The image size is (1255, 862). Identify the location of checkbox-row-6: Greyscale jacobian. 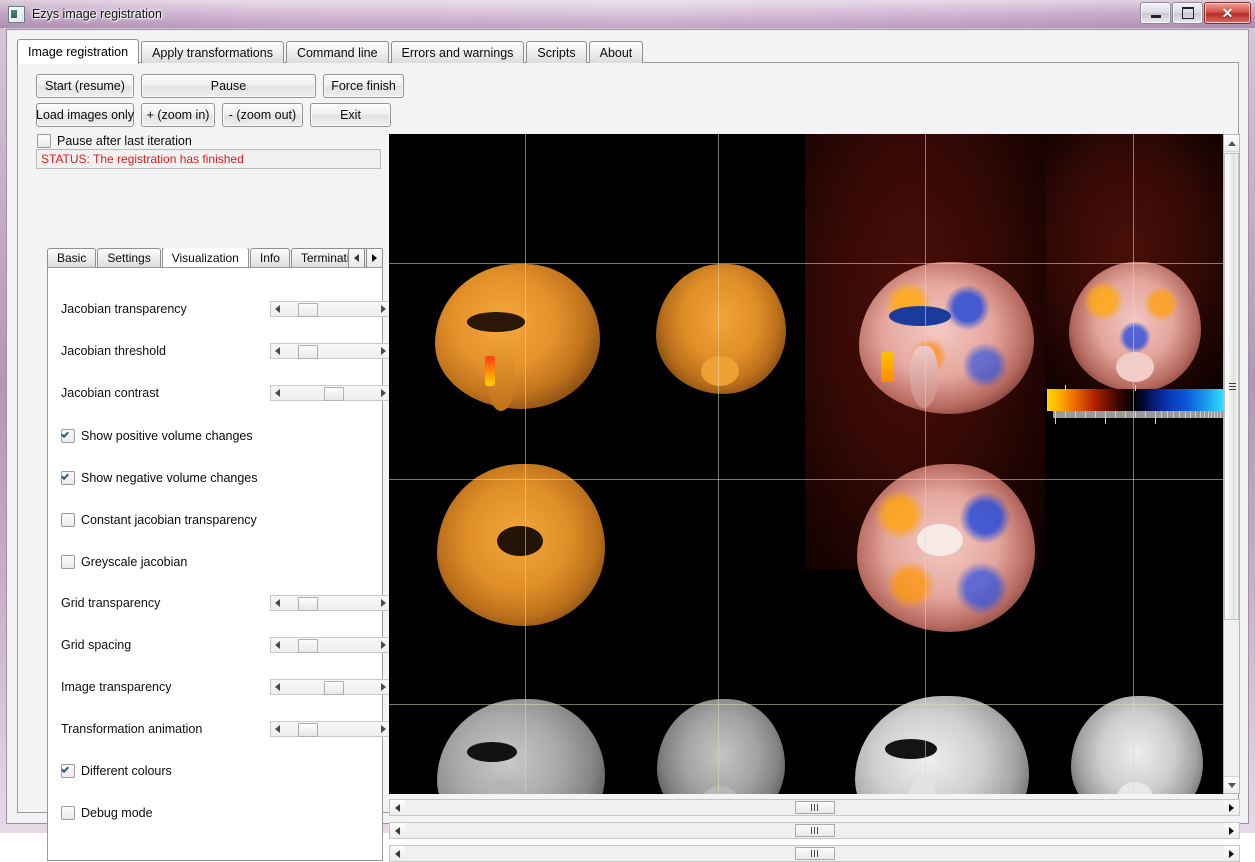
(216, 562).